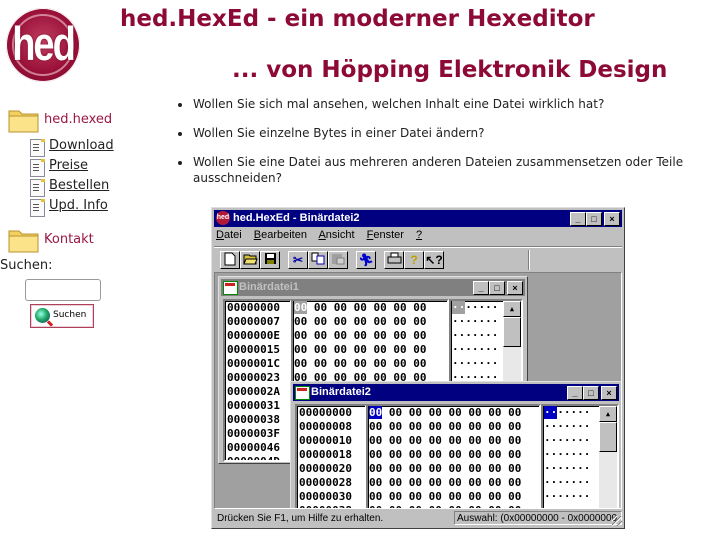  What do you see at coordinates (83, 120) in the screenshot?
I see `sidebar-section-hedhexed: hed.hexed` at bounding box center [83, 120].